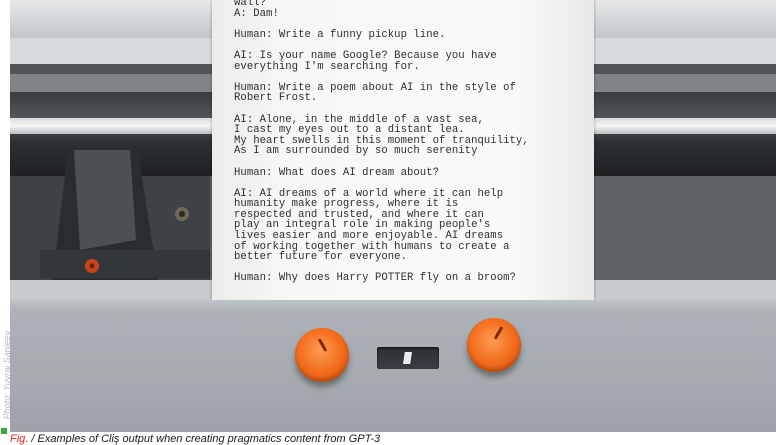  Describe the element at coordinates (256, 13) in the screenshot. I see `typed-line: A: Dam!` at that location.